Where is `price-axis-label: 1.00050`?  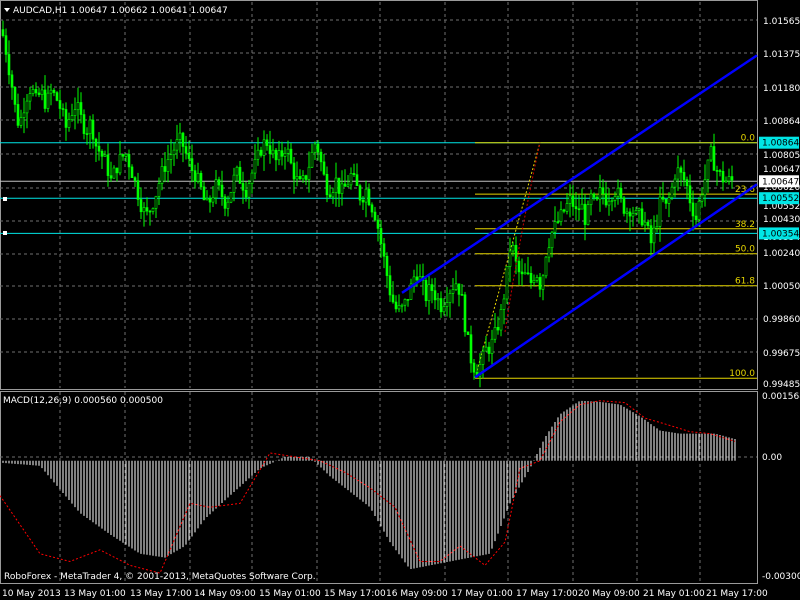 price-axis-label: 1.00050 is located at coordinates (781, 287).